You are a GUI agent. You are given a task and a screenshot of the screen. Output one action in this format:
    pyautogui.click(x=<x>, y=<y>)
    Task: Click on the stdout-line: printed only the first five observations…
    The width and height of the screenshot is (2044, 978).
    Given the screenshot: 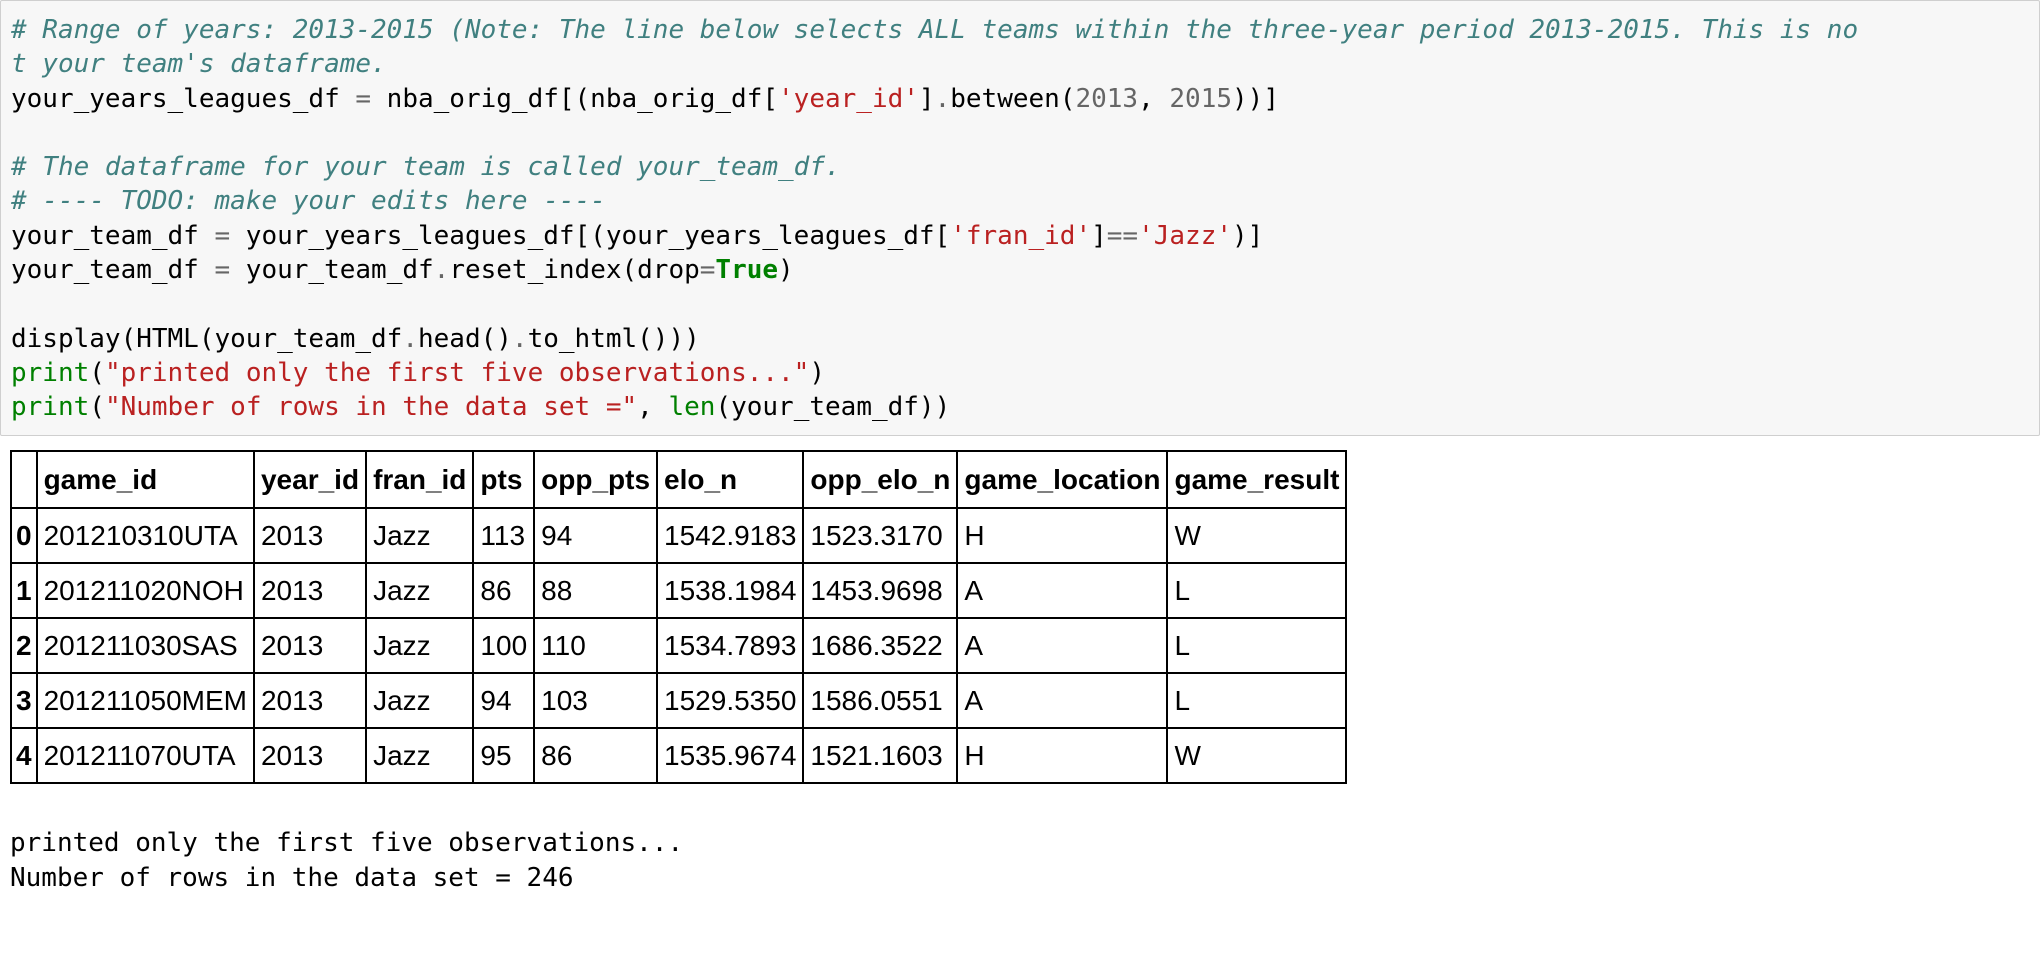 What is the action you would take?
    pyautogui.click(x=347, y=843)
    